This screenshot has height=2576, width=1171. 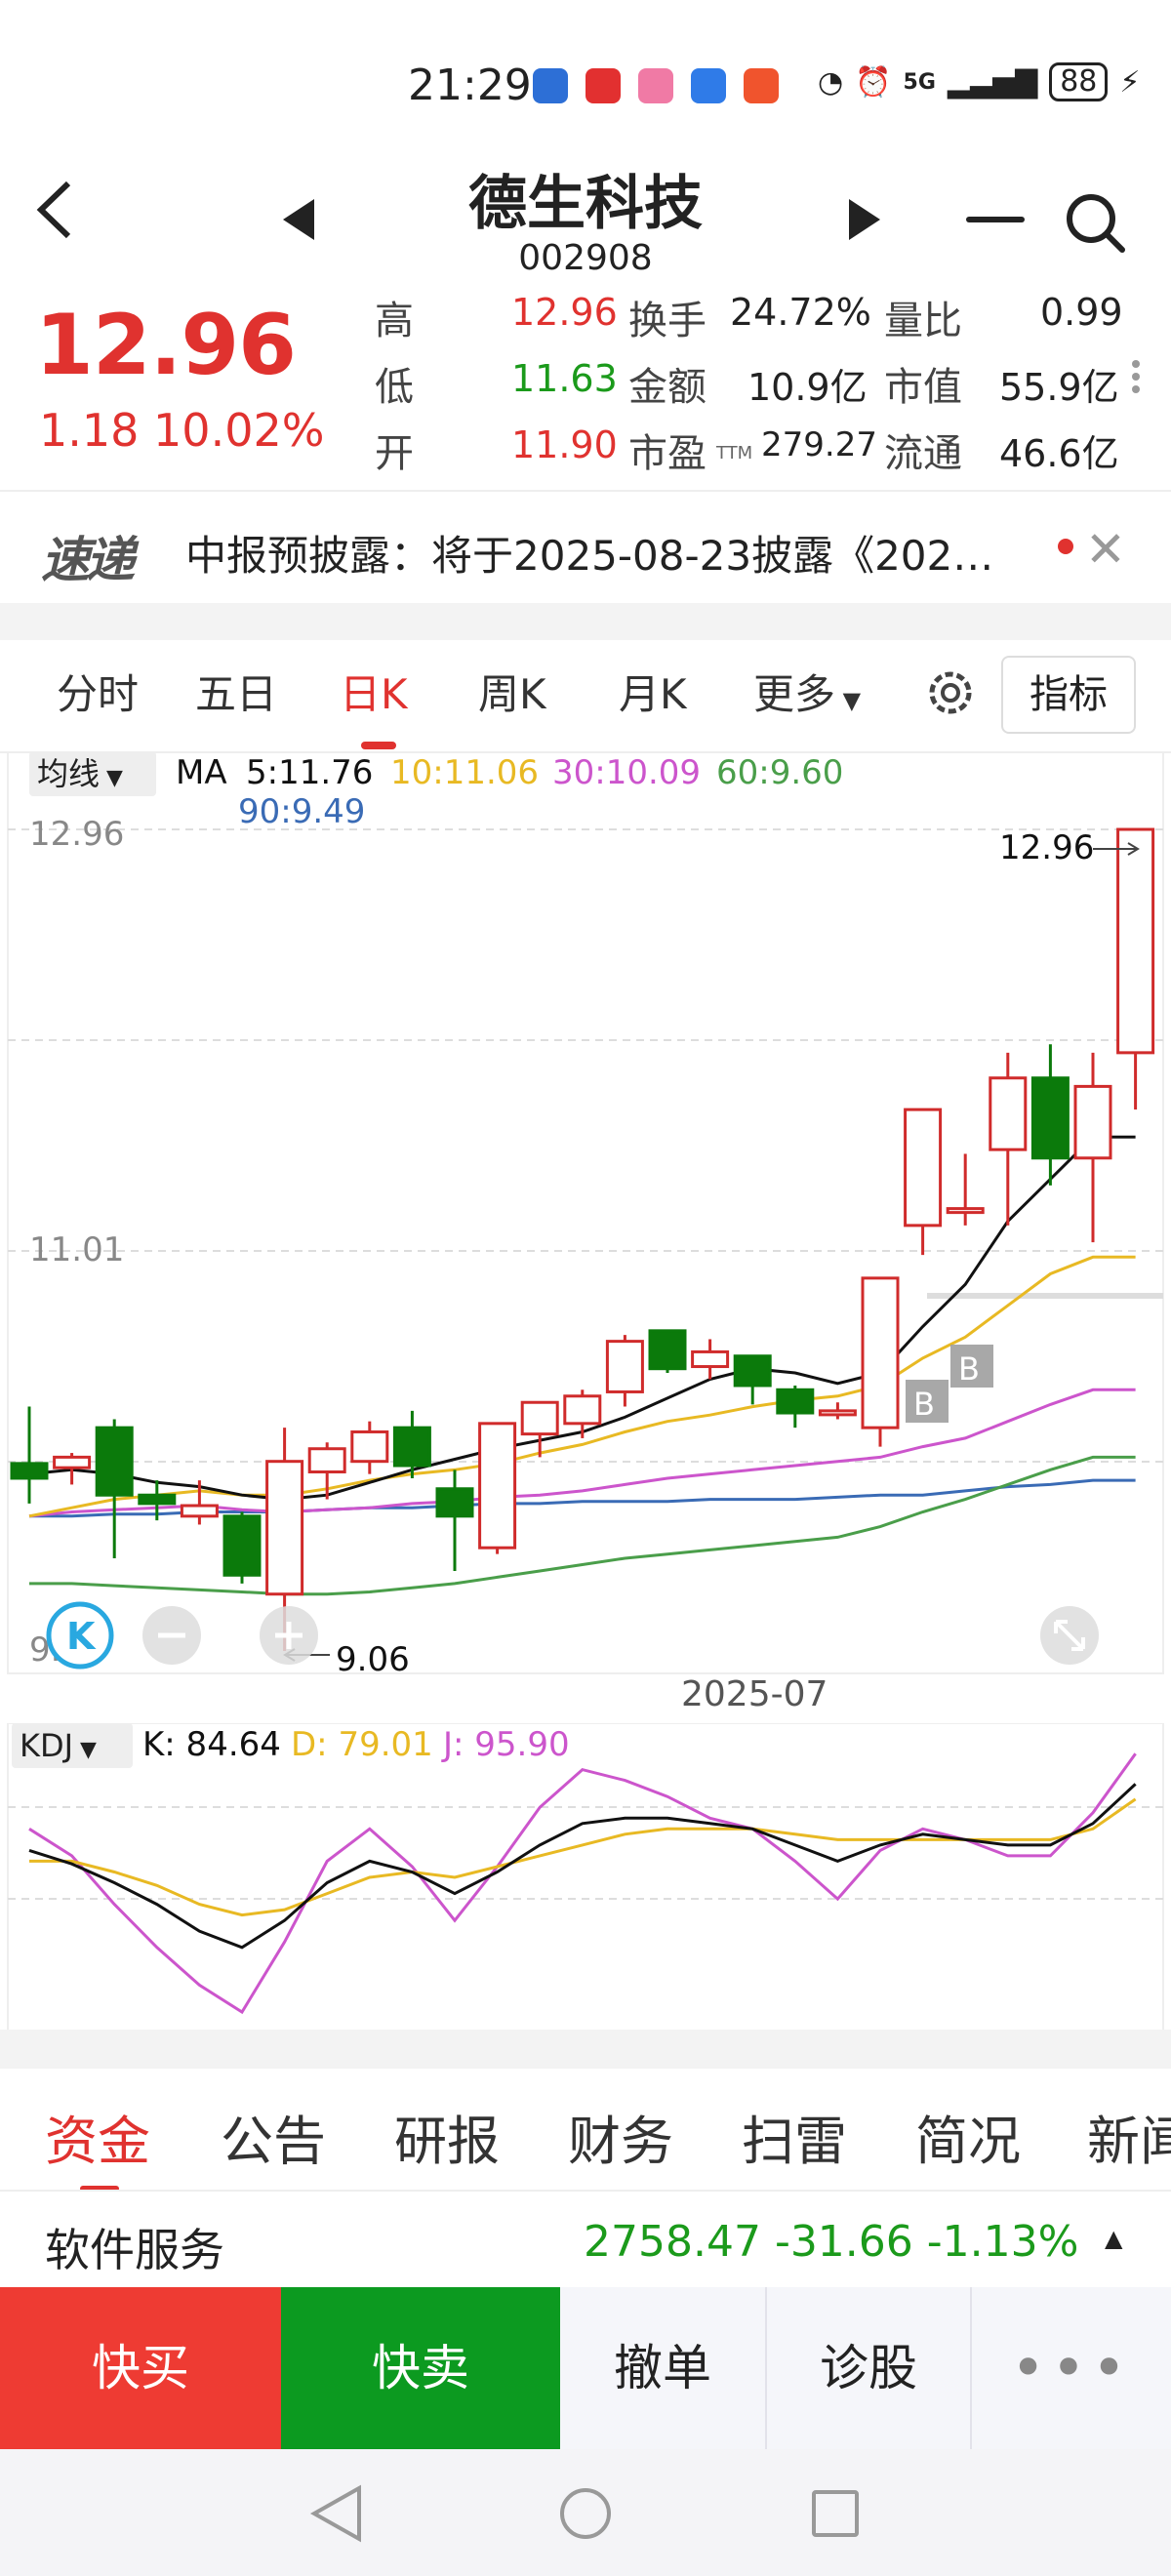 I want to click on tab-monthly-k: 月K, so click(x=653, y=691).